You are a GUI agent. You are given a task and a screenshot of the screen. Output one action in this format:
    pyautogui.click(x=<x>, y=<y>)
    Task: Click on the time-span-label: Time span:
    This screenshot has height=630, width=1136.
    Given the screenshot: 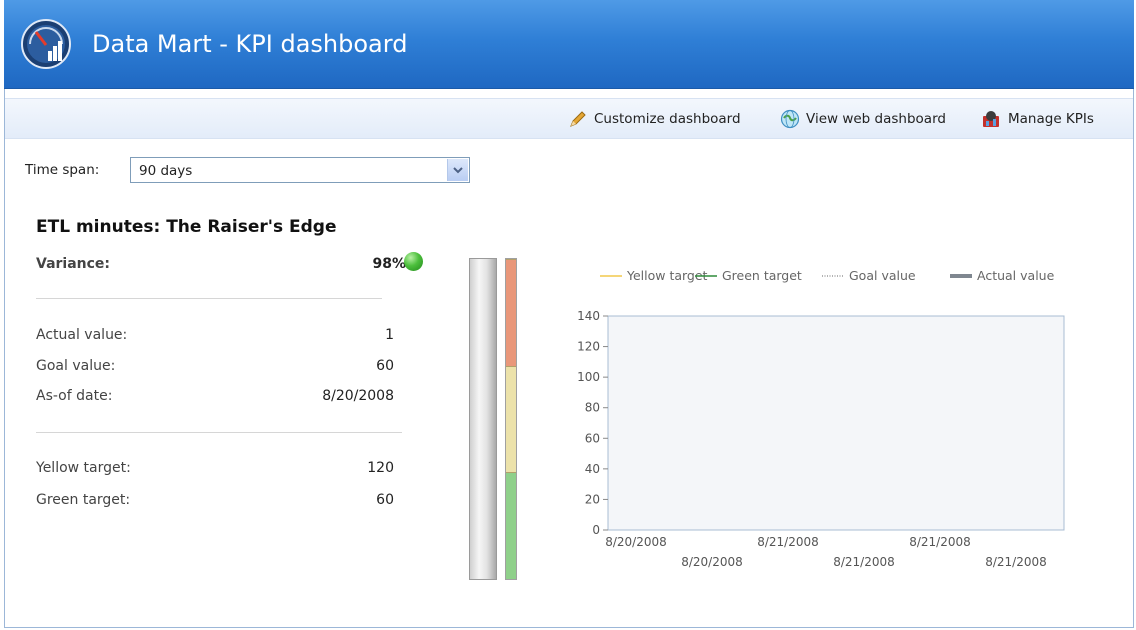 What is the action you would take?
    pyautogui.click(x=62, y=170)
    